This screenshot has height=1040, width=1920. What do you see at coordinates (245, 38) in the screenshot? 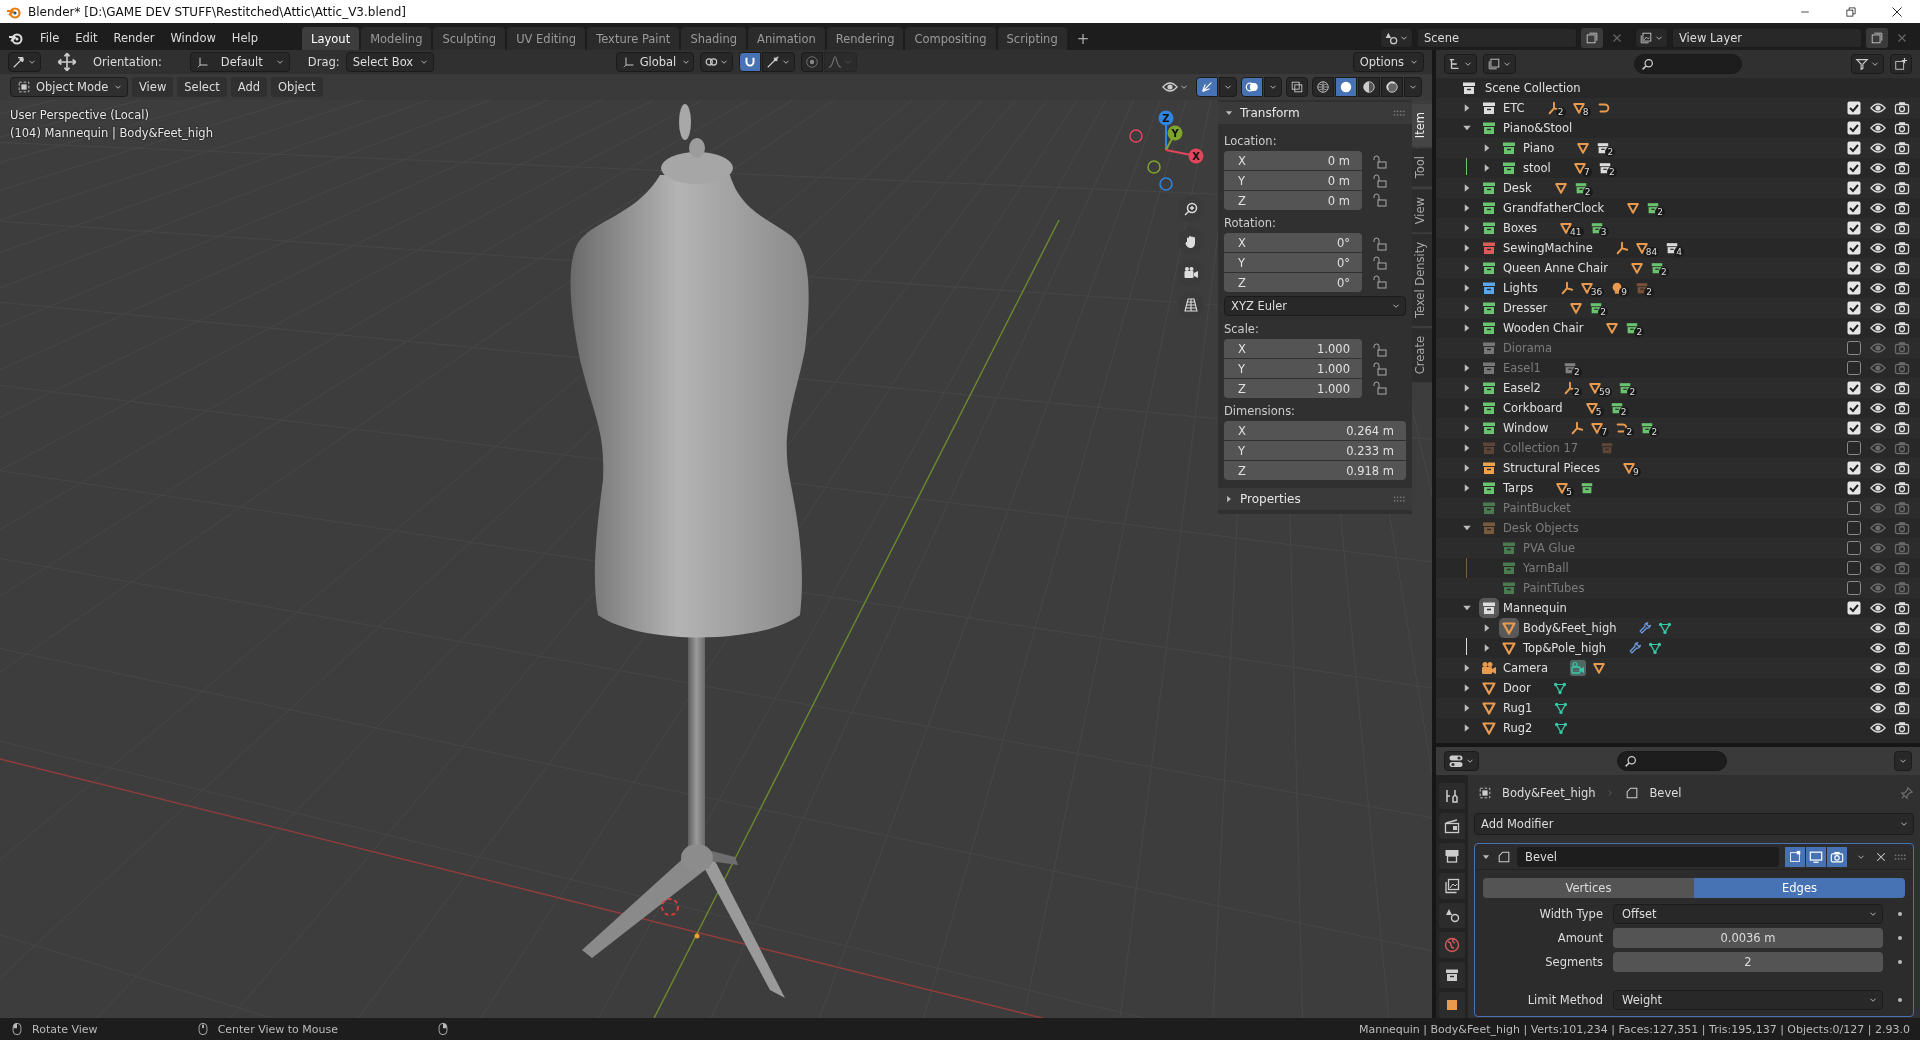
I see `menu-item: Help` at bounding box center [245, 38].